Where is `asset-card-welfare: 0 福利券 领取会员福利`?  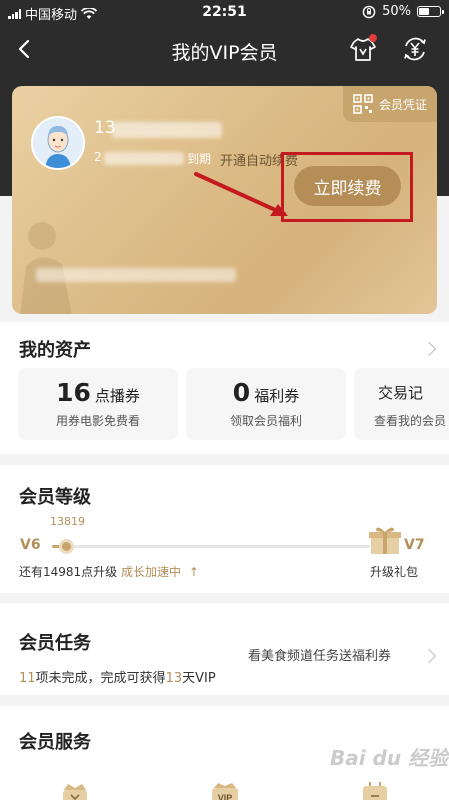
asset-card-welfare: 0 福利券 领取会员福利 is located at coordinates (266, 404).